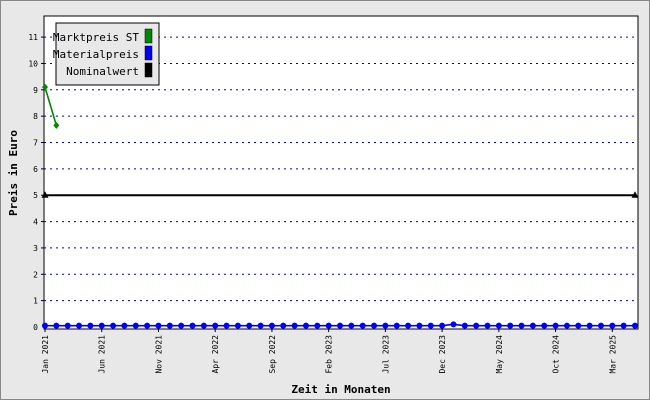 This screenshot has width=650, height=401. What do you see at coordinates (215, 354) in the screenshot?
I see `x-tick-label: Apr 2022` at bounding box center [215, 354].